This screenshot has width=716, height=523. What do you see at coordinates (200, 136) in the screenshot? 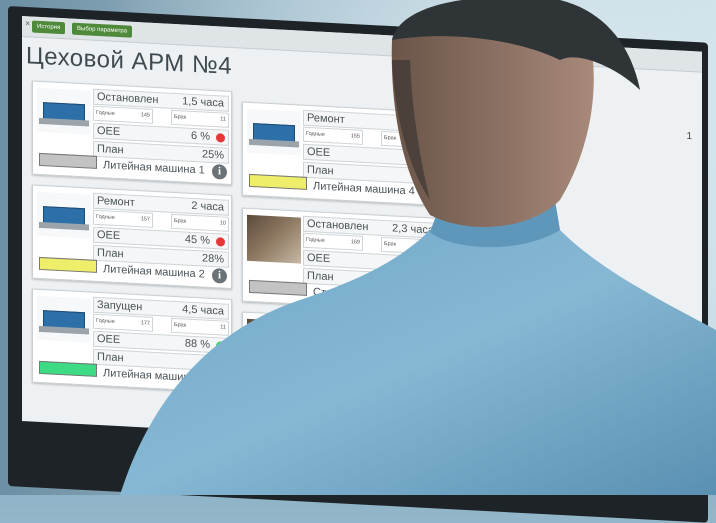
I see `oee-value: 6 %` at bounding box center [200, 136].